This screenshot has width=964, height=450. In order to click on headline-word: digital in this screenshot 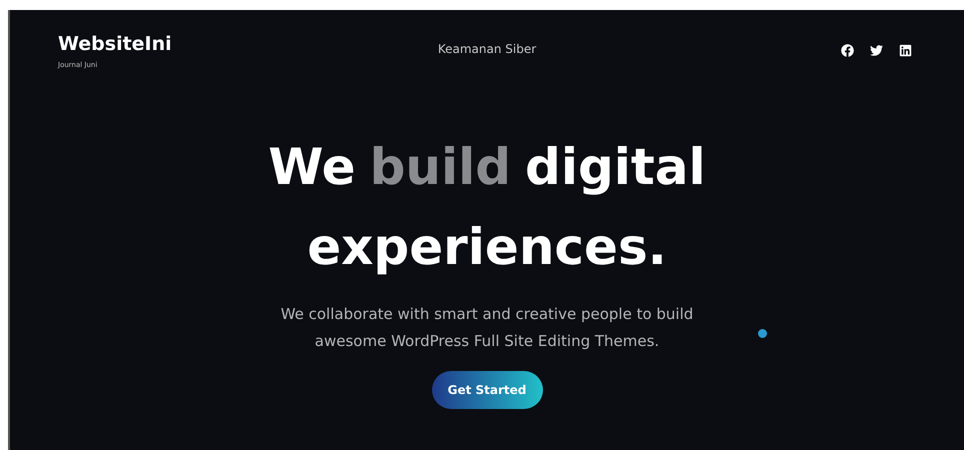, I will do `click(615, 167)`.